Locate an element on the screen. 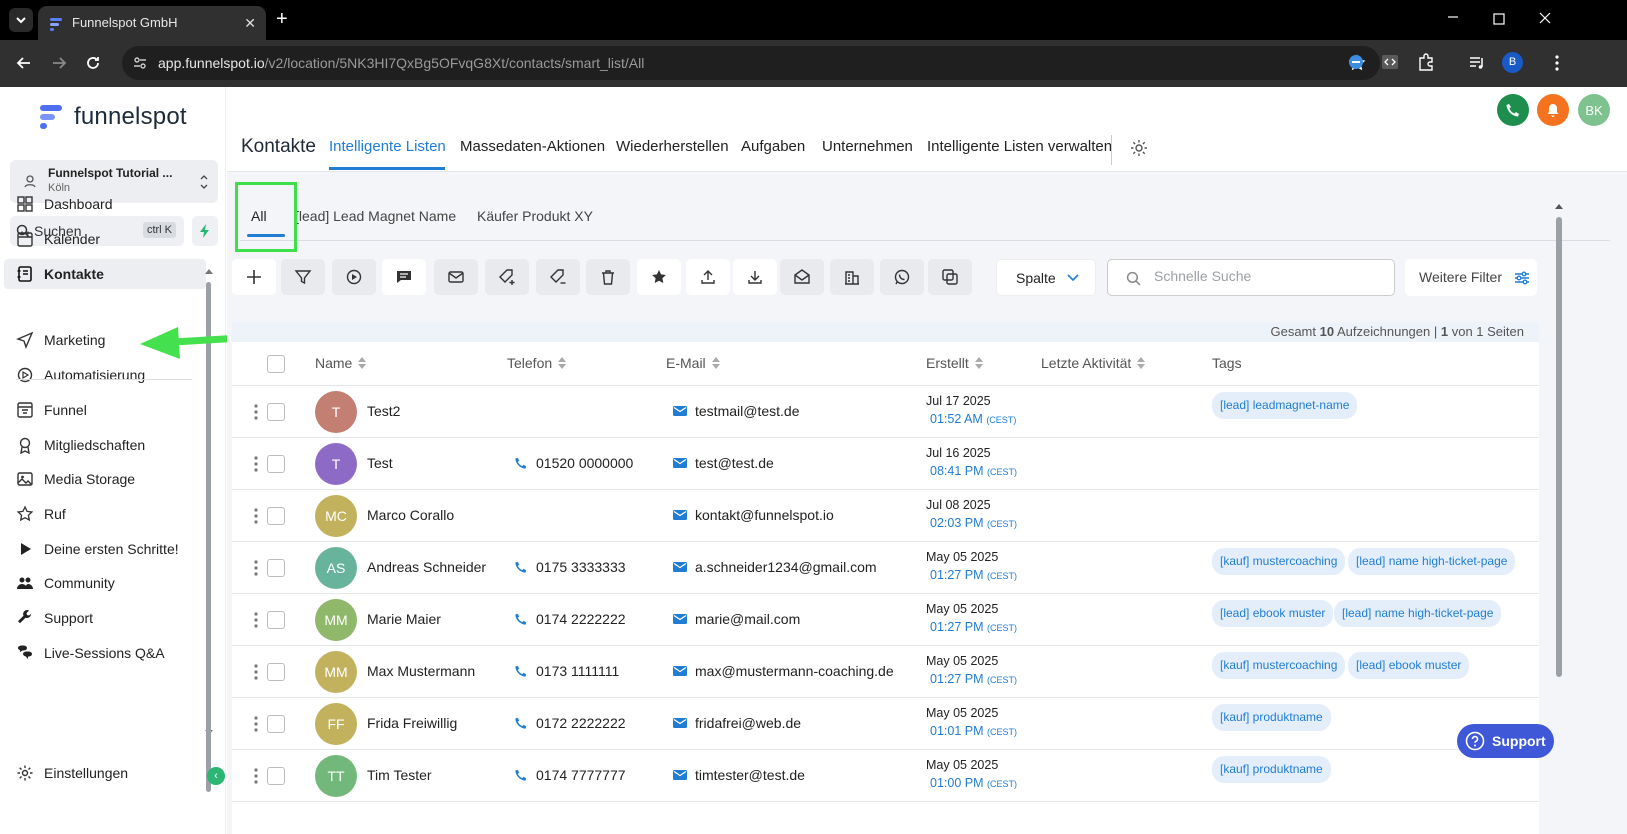  remove-tag-button is located at coordinates (558, 277).